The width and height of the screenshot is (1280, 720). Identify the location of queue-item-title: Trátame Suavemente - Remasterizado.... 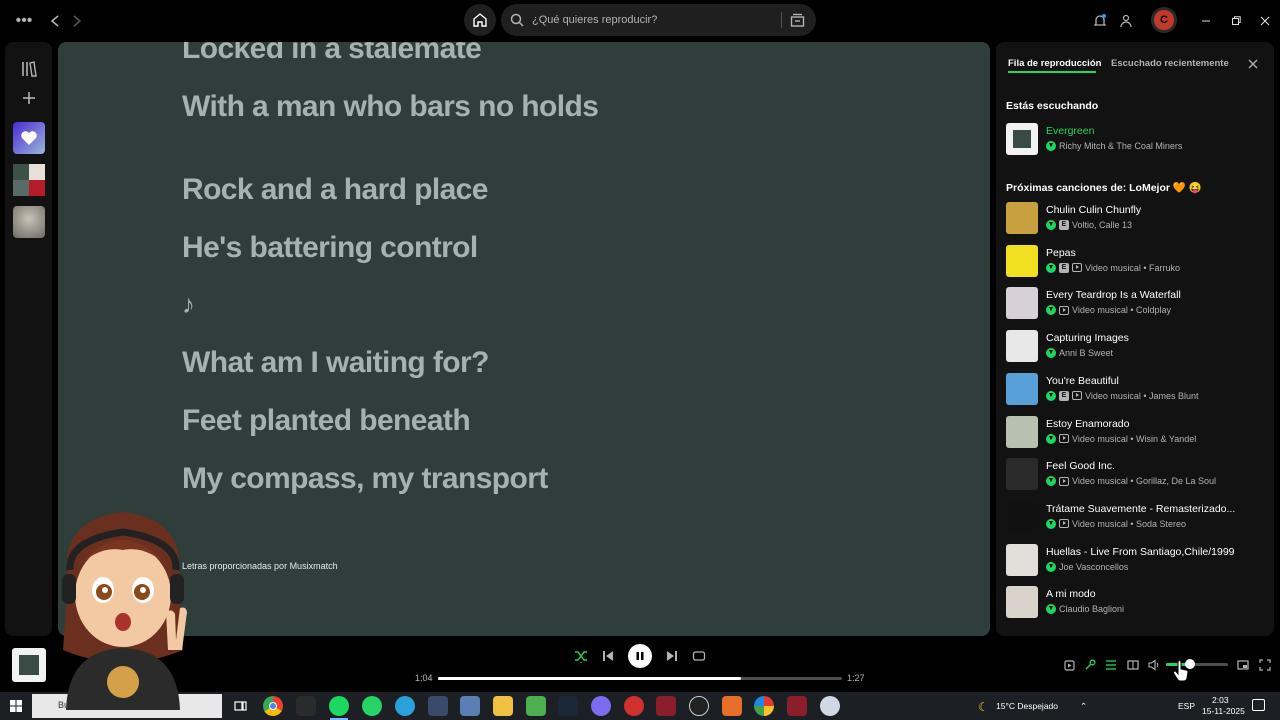
(1140, 509).